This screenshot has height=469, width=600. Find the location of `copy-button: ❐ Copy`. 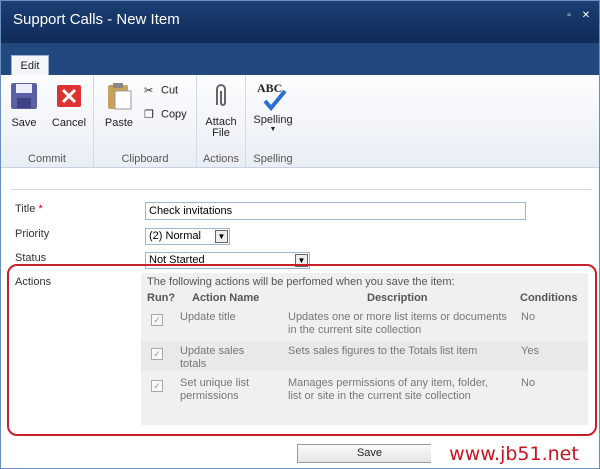

copy-button: ❐ Copy is located at coordinates (165, 114).